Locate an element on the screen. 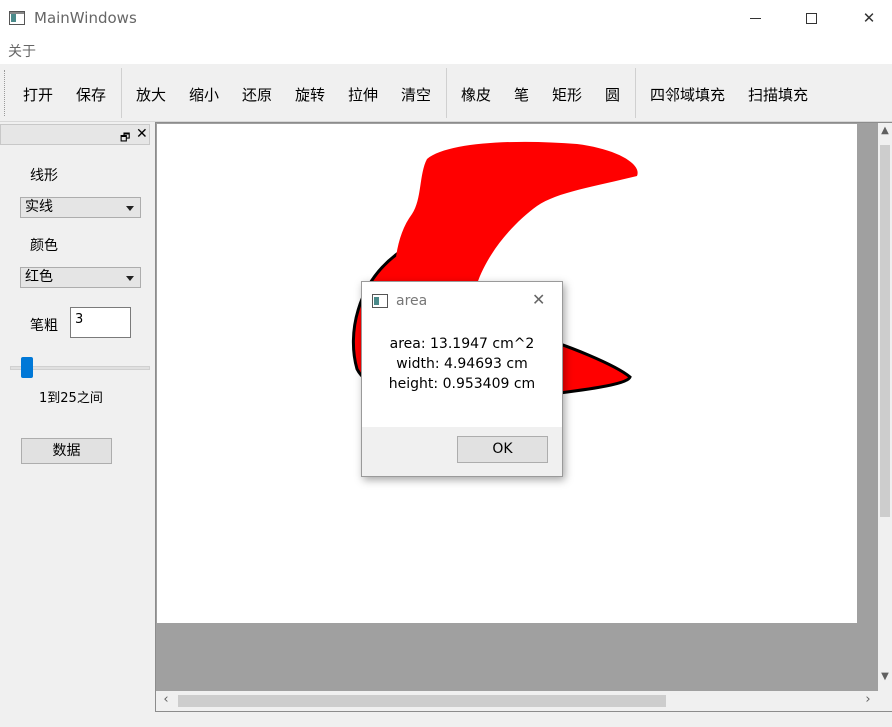  line-style-select: 实线 is located at coordinates (80, 207).